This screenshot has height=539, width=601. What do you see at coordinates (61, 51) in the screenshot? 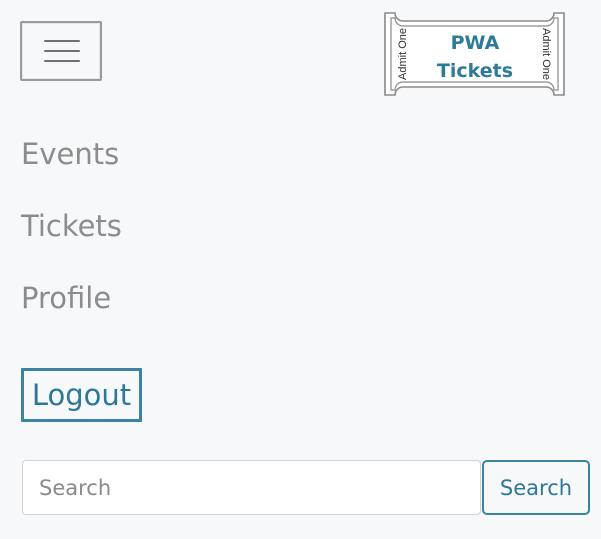
I see `navbar-toggle-button` at bounding box center [61, 51].